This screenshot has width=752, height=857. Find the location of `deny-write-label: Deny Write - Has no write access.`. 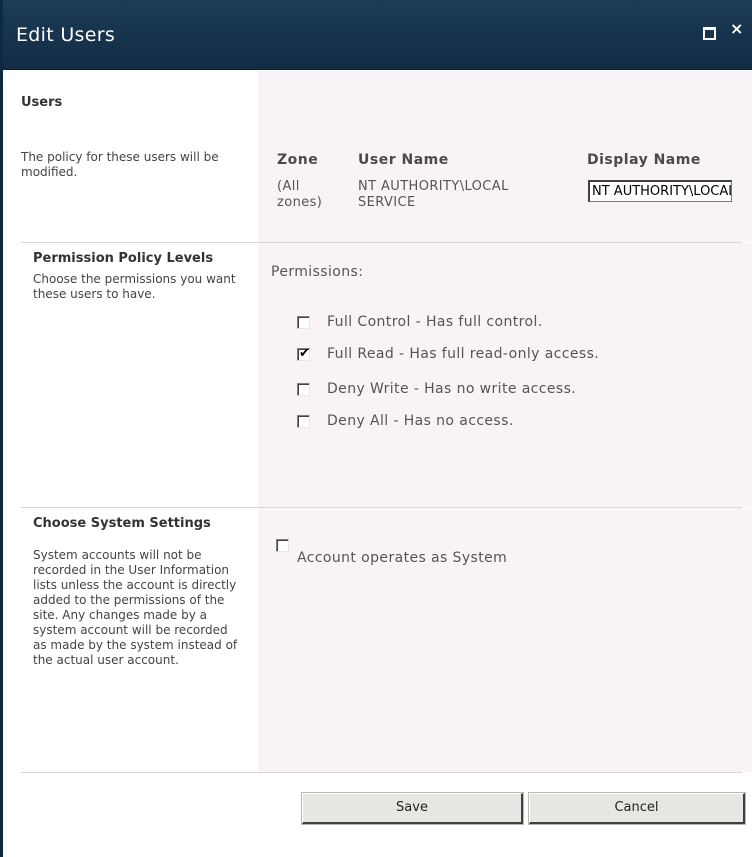

deny-write-label: Deny Write - Has no write access. is located at coordinates (451, 389).